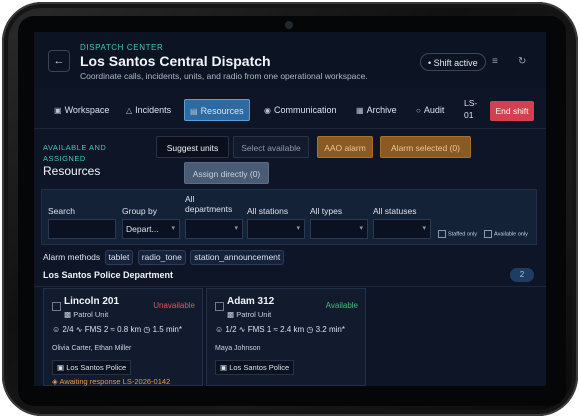  I want to click on resources-eyebrow-line2: ASSIGNED, so click(64, 158).